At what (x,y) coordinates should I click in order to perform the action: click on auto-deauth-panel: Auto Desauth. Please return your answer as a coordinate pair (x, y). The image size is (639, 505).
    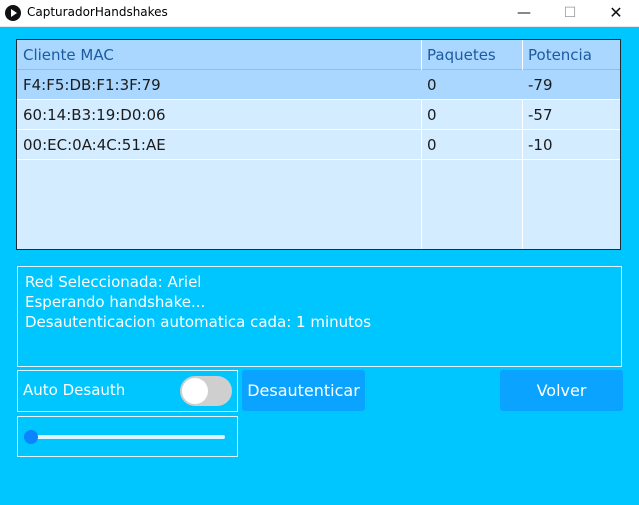
    Looking at the image, I should click on (127, 391).